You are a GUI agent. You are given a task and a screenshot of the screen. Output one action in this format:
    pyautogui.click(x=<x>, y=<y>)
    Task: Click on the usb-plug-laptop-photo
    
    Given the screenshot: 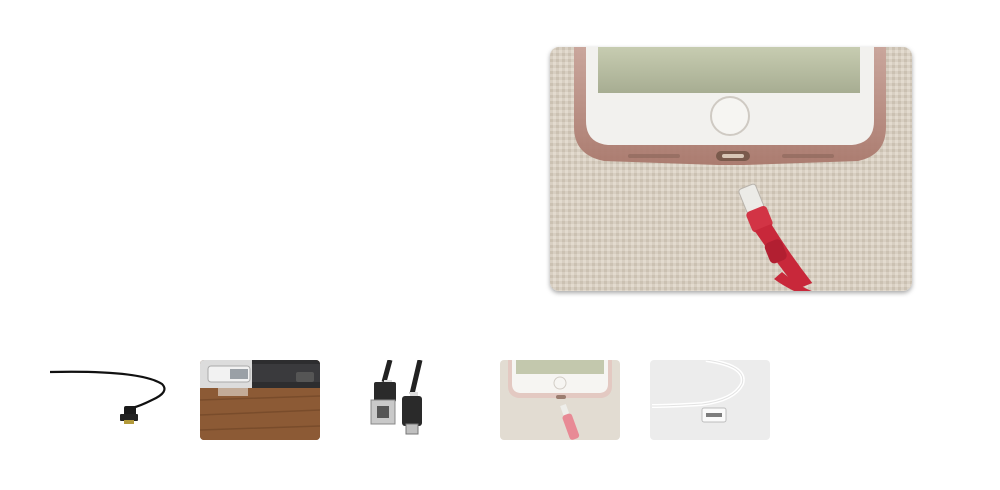 What is the action you would take?
    pyautogui.click(x=260, y=400)
    